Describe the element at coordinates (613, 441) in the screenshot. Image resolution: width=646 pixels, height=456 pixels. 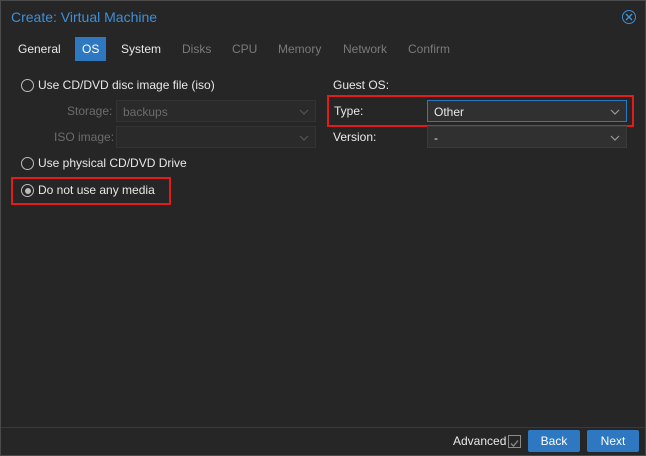
I see `next-button: Next` at that location.